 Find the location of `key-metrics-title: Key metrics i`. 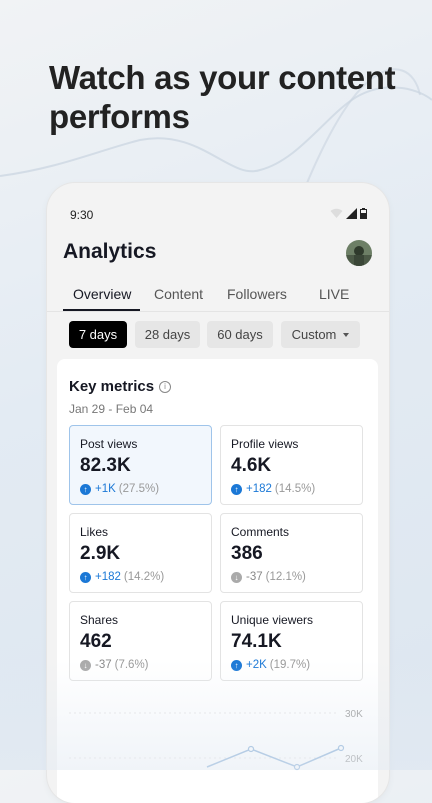

key-metrics-title: Key metrics i is located at coordinates (120, 386).